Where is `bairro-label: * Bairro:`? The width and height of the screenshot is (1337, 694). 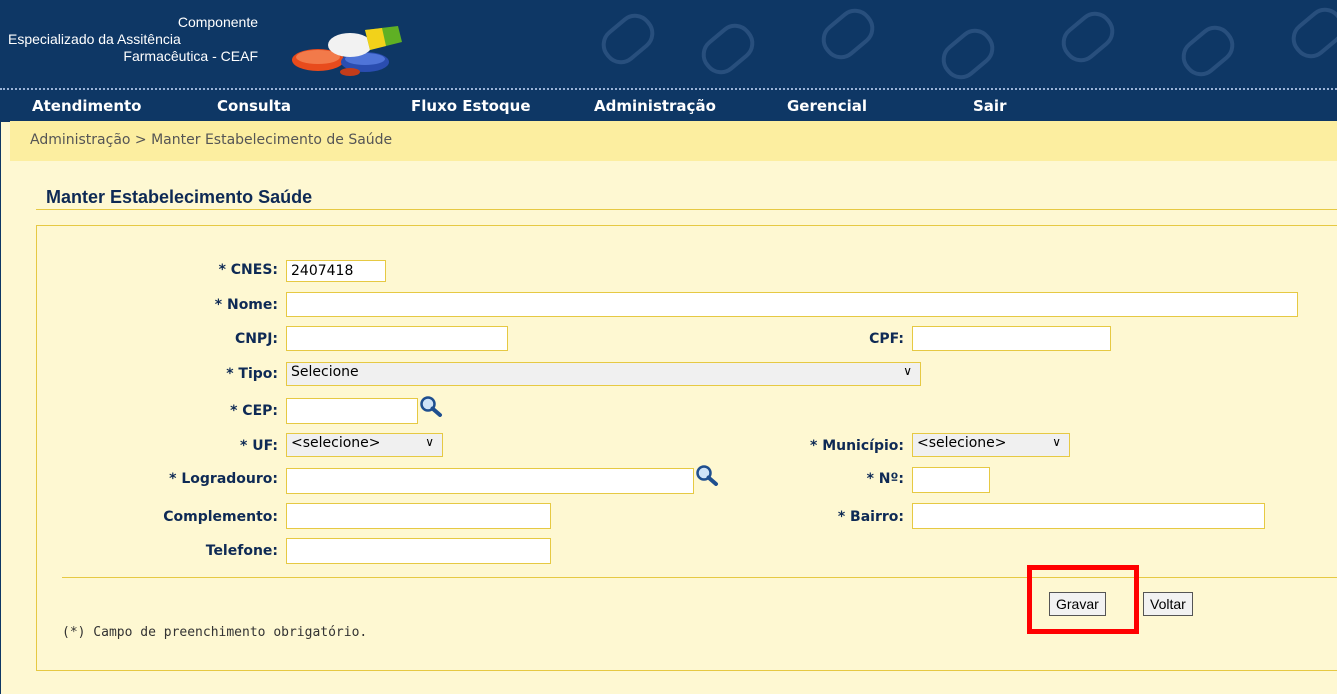
bairro-label: * Bairro: is located at coordinates (870, 517).